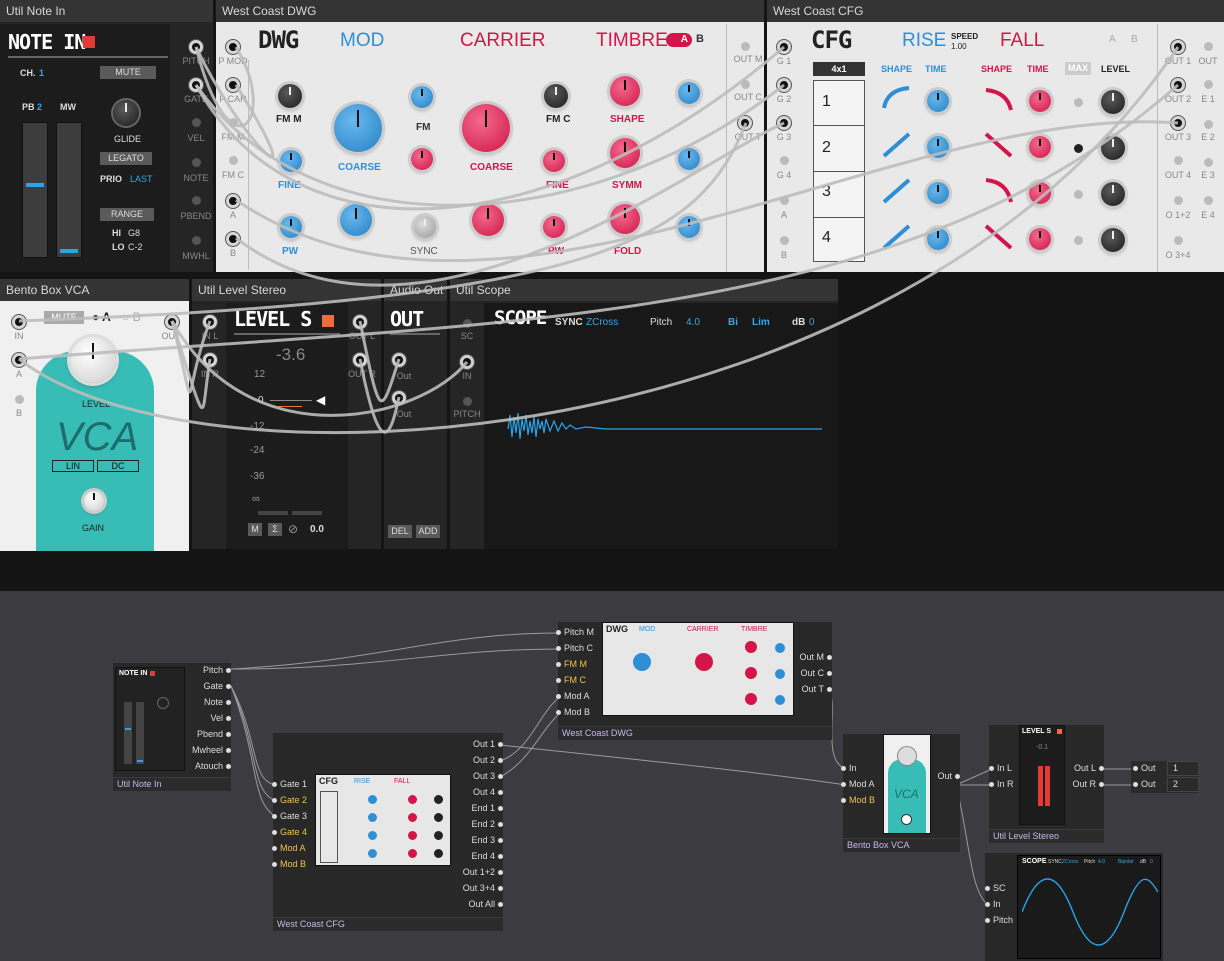 The height and width of the screenshot is (961, 1224). Describe the element at coordinates (172, 322) in the screenshot. I see `out-port` at that location.